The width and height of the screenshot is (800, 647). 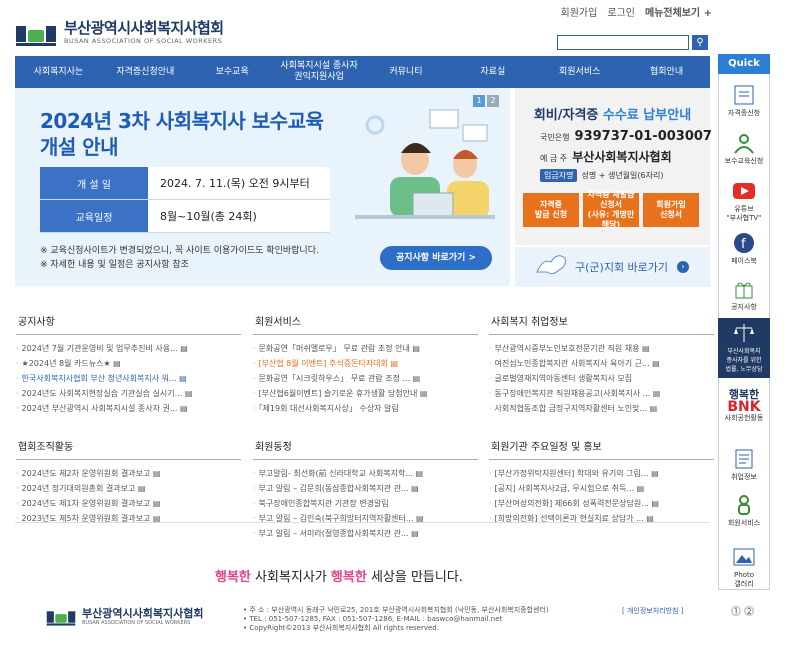 What do you see at coordinates (128, 348) in the screenshot?
I see `list-item: 2024년 7월 기관운영비 및 업무추진비 사용... ▤` at bounding box center [128, 348].